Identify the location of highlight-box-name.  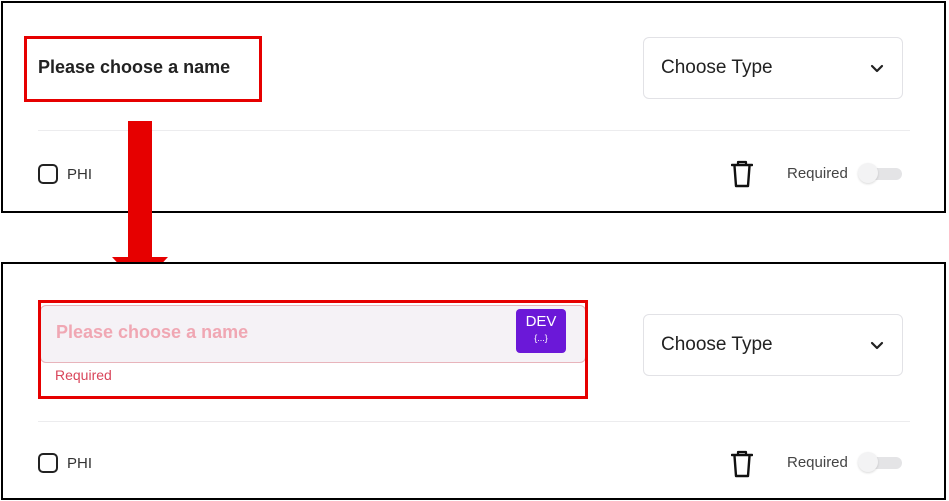
(143, 69).